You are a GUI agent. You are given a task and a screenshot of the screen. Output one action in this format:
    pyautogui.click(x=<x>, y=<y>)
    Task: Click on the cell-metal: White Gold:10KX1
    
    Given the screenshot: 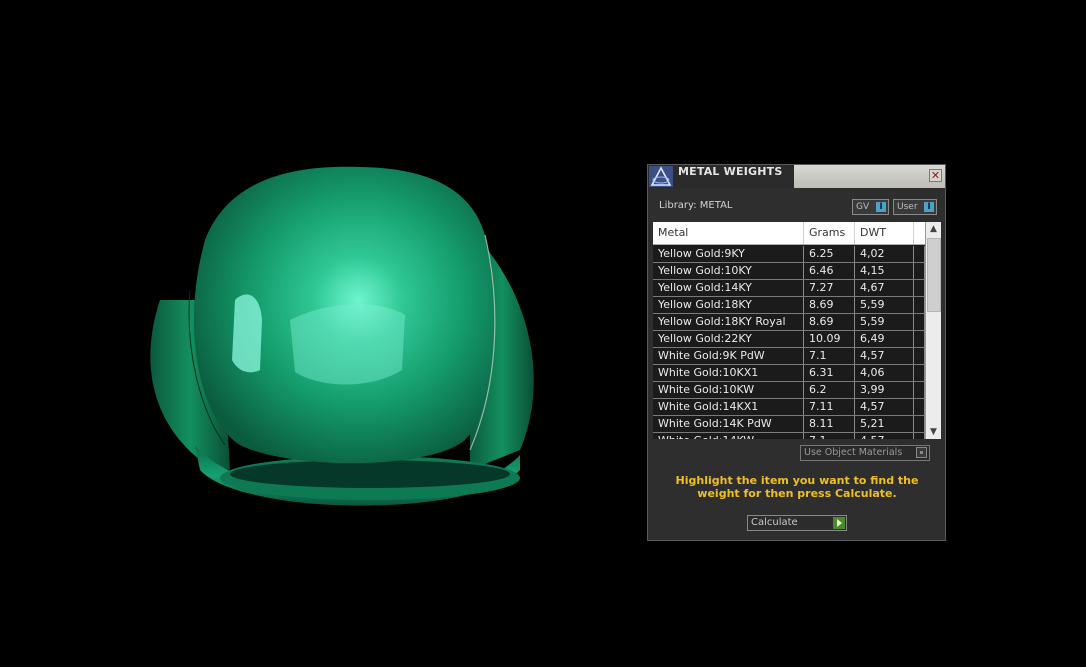 What is the action you would take?
    pyautogui.click(x=728, y=373)
    